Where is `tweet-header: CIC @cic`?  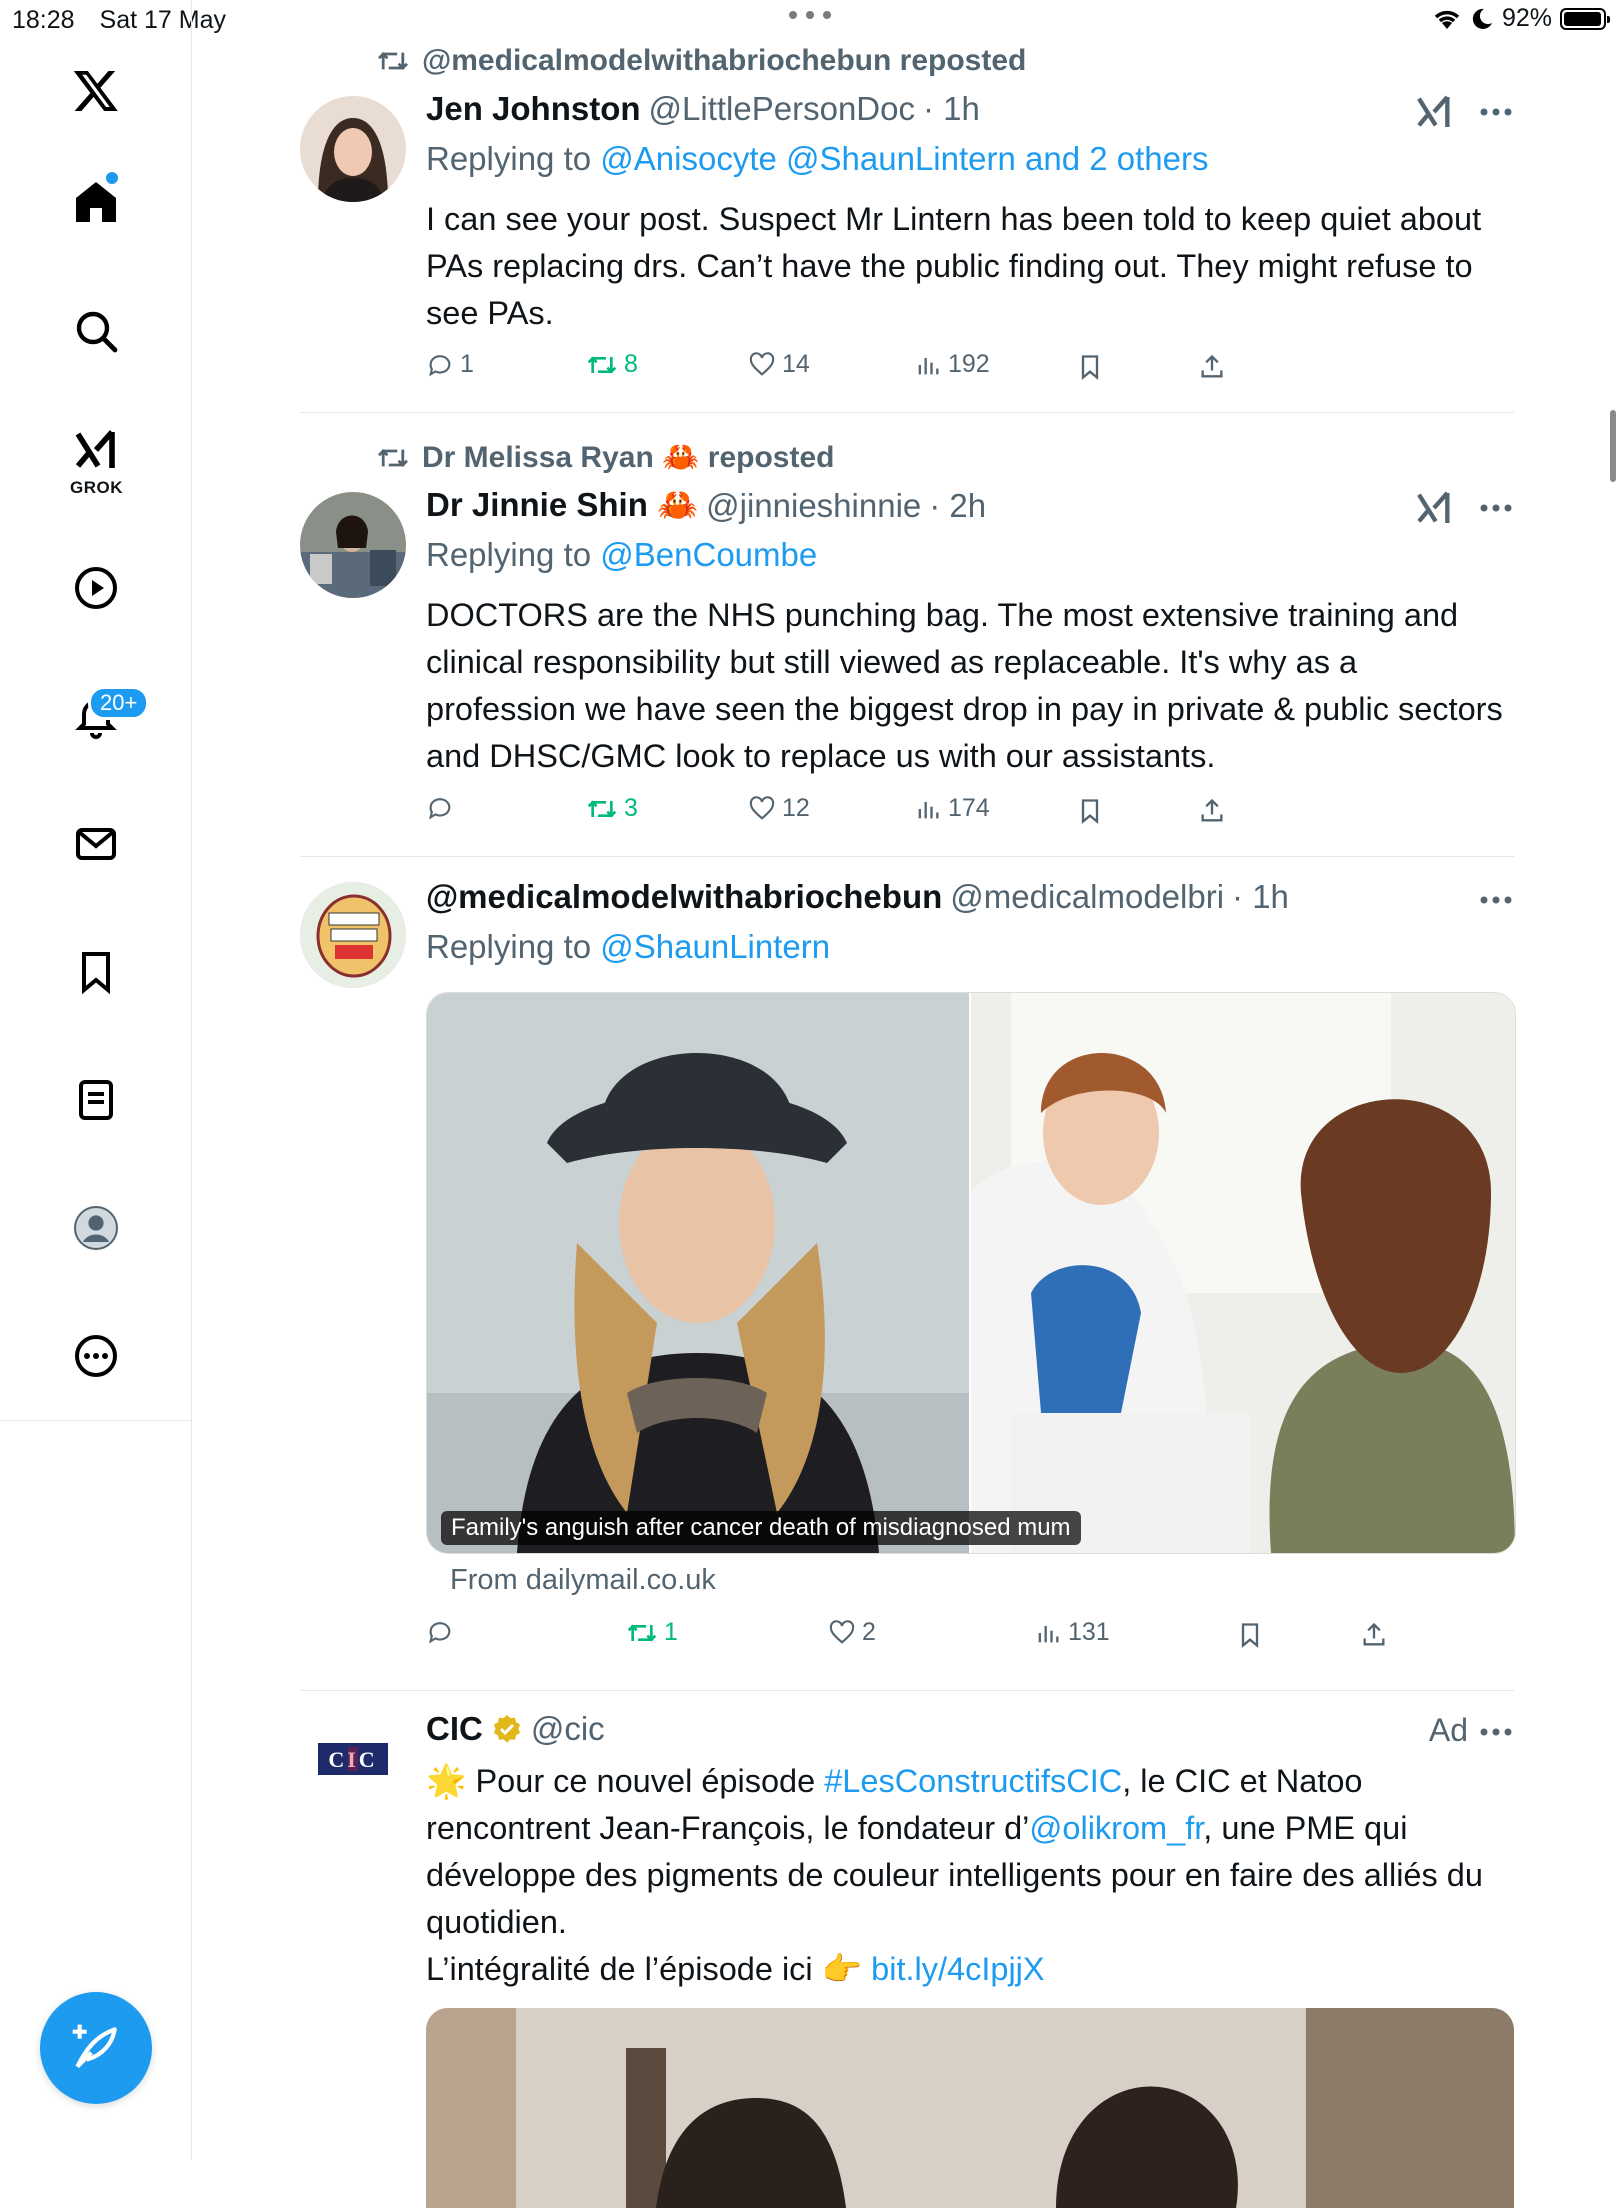 tweet-header: CIC @cic is located at coordinates (515, 1729).